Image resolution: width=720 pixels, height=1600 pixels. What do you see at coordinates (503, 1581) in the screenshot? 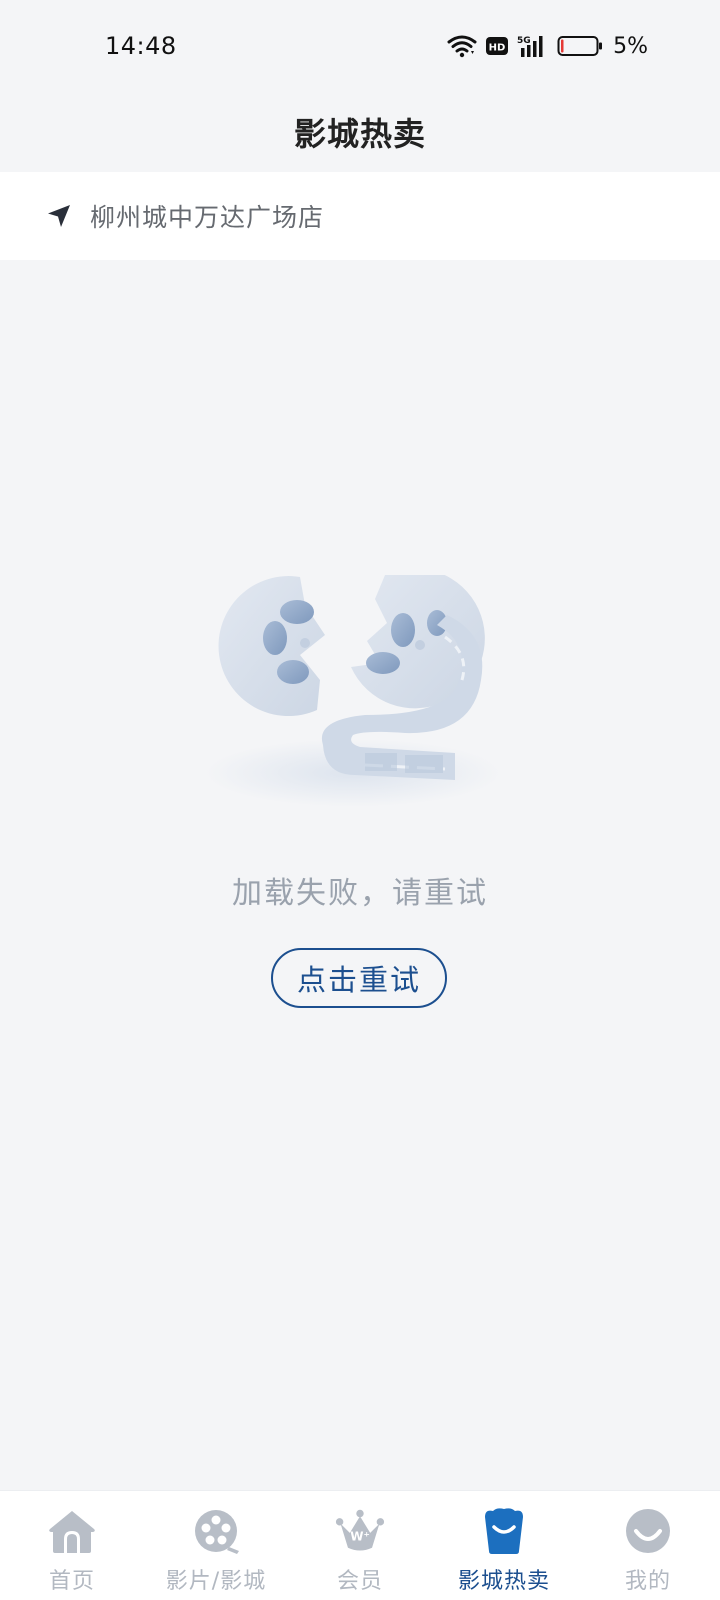
I see `nav-label-cinema-hot-sale: 影城热卖` at bounding box center [503, 1581].